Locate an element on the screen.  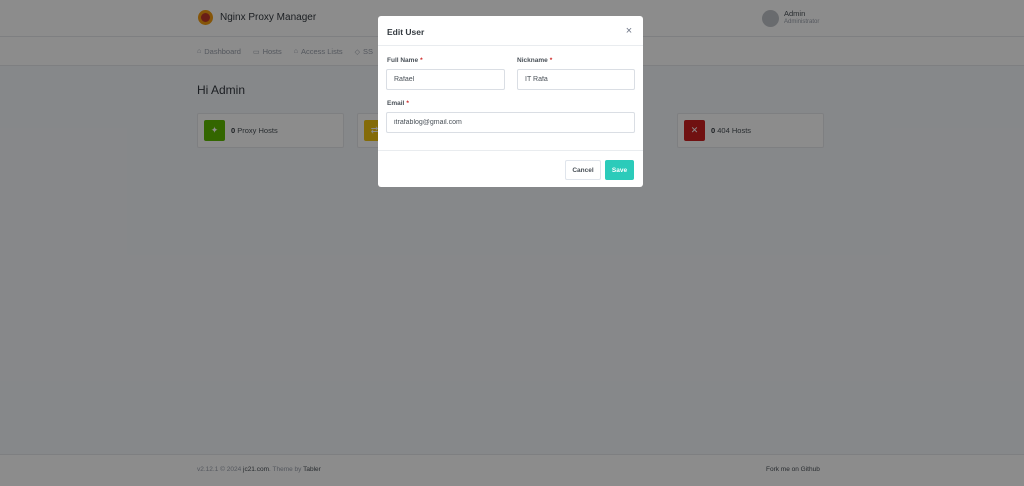
save-button: Save is located at coordinates (619, 170).